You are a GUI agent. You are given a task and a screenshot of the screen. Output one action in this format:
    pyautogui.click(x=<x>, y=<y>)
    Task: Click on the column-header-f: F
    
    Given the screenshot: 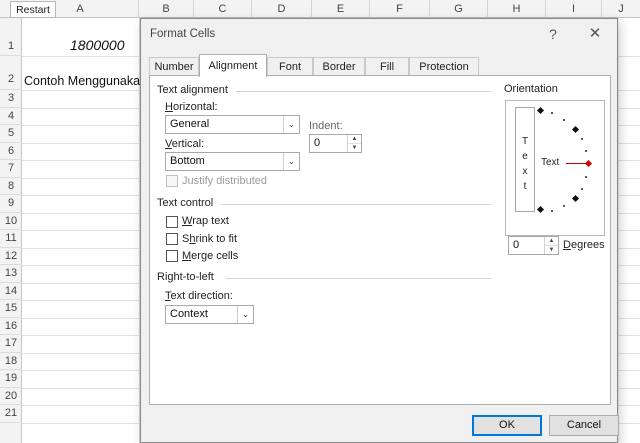 What is the action you would take?
    pyautogui.click(x=400, y=9)
    